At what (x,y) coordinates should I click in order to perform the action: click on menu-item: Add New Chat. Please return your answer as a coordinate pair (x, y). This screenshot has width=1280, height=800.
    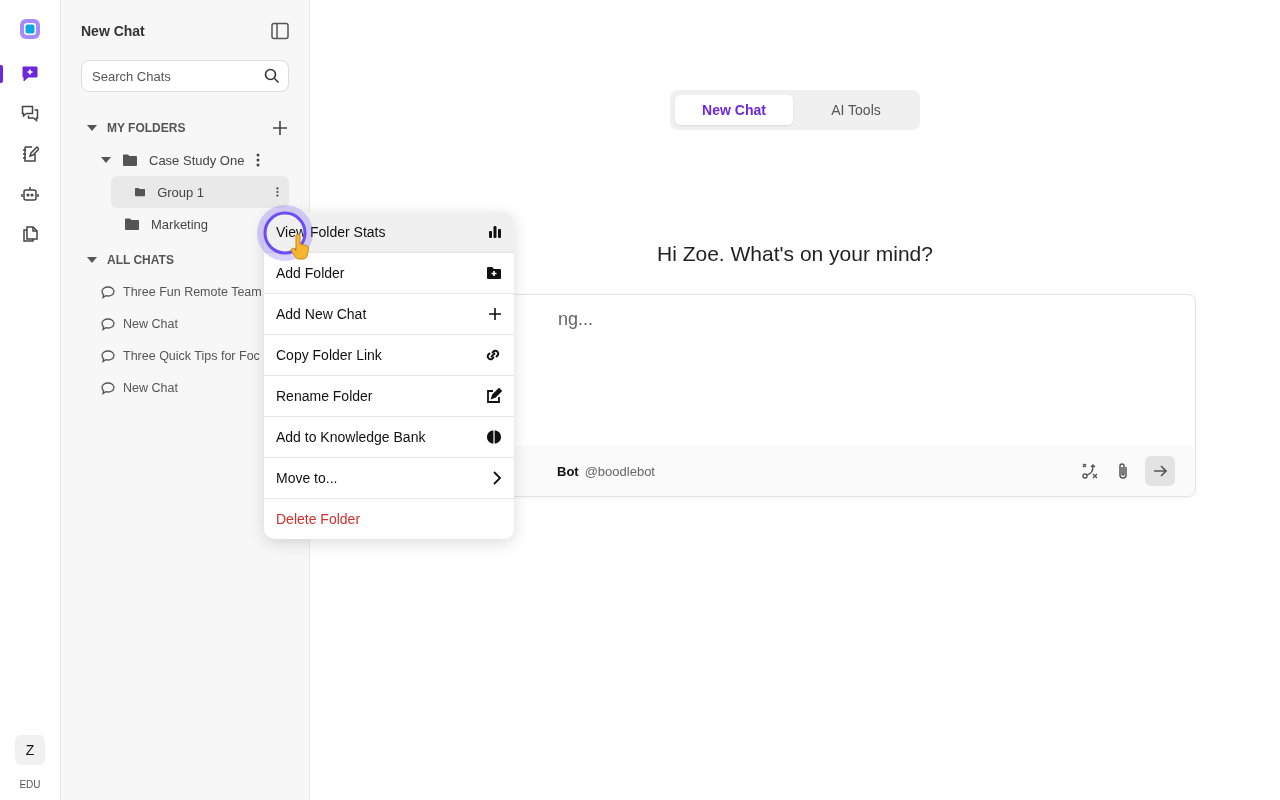
    Looking at the image, I should click on (389, 314).